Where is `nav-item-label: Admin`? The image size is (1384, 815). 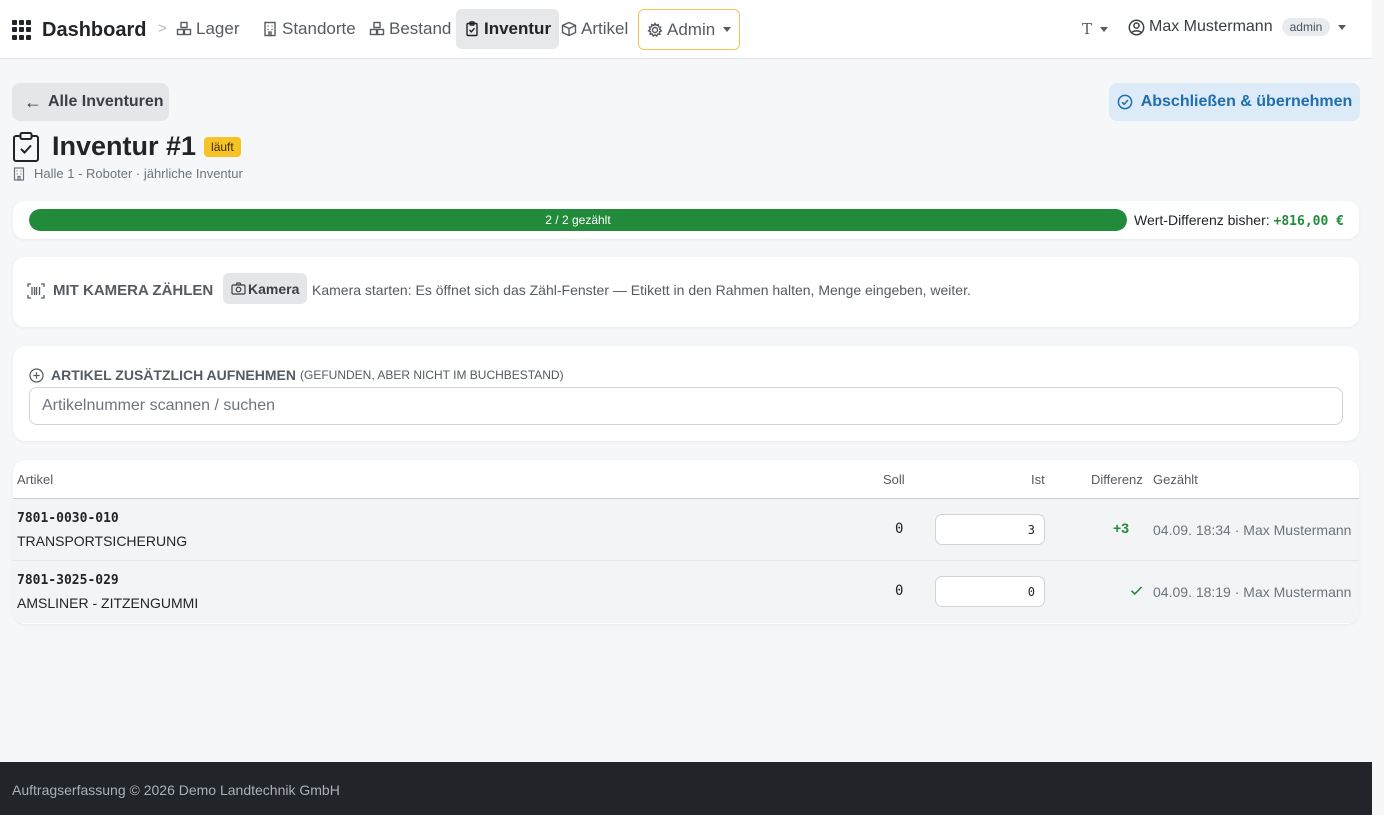 nav-item-label: Admin is located at coordinates (691, 29).